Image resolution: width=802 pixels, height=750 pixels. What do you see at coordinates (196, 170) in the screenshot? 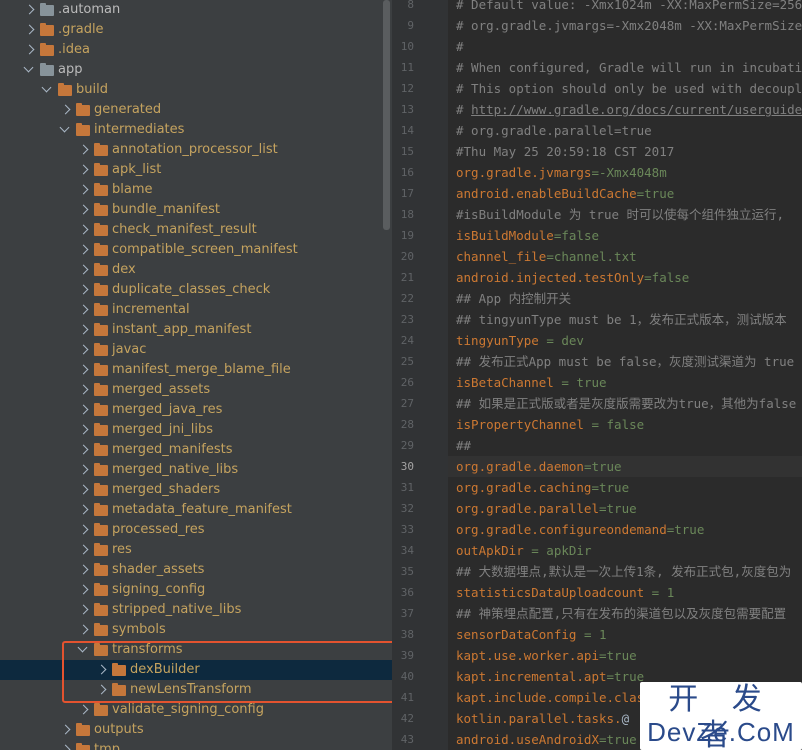
I see `tree-item: apk_list` at bounding box center [196, 170].